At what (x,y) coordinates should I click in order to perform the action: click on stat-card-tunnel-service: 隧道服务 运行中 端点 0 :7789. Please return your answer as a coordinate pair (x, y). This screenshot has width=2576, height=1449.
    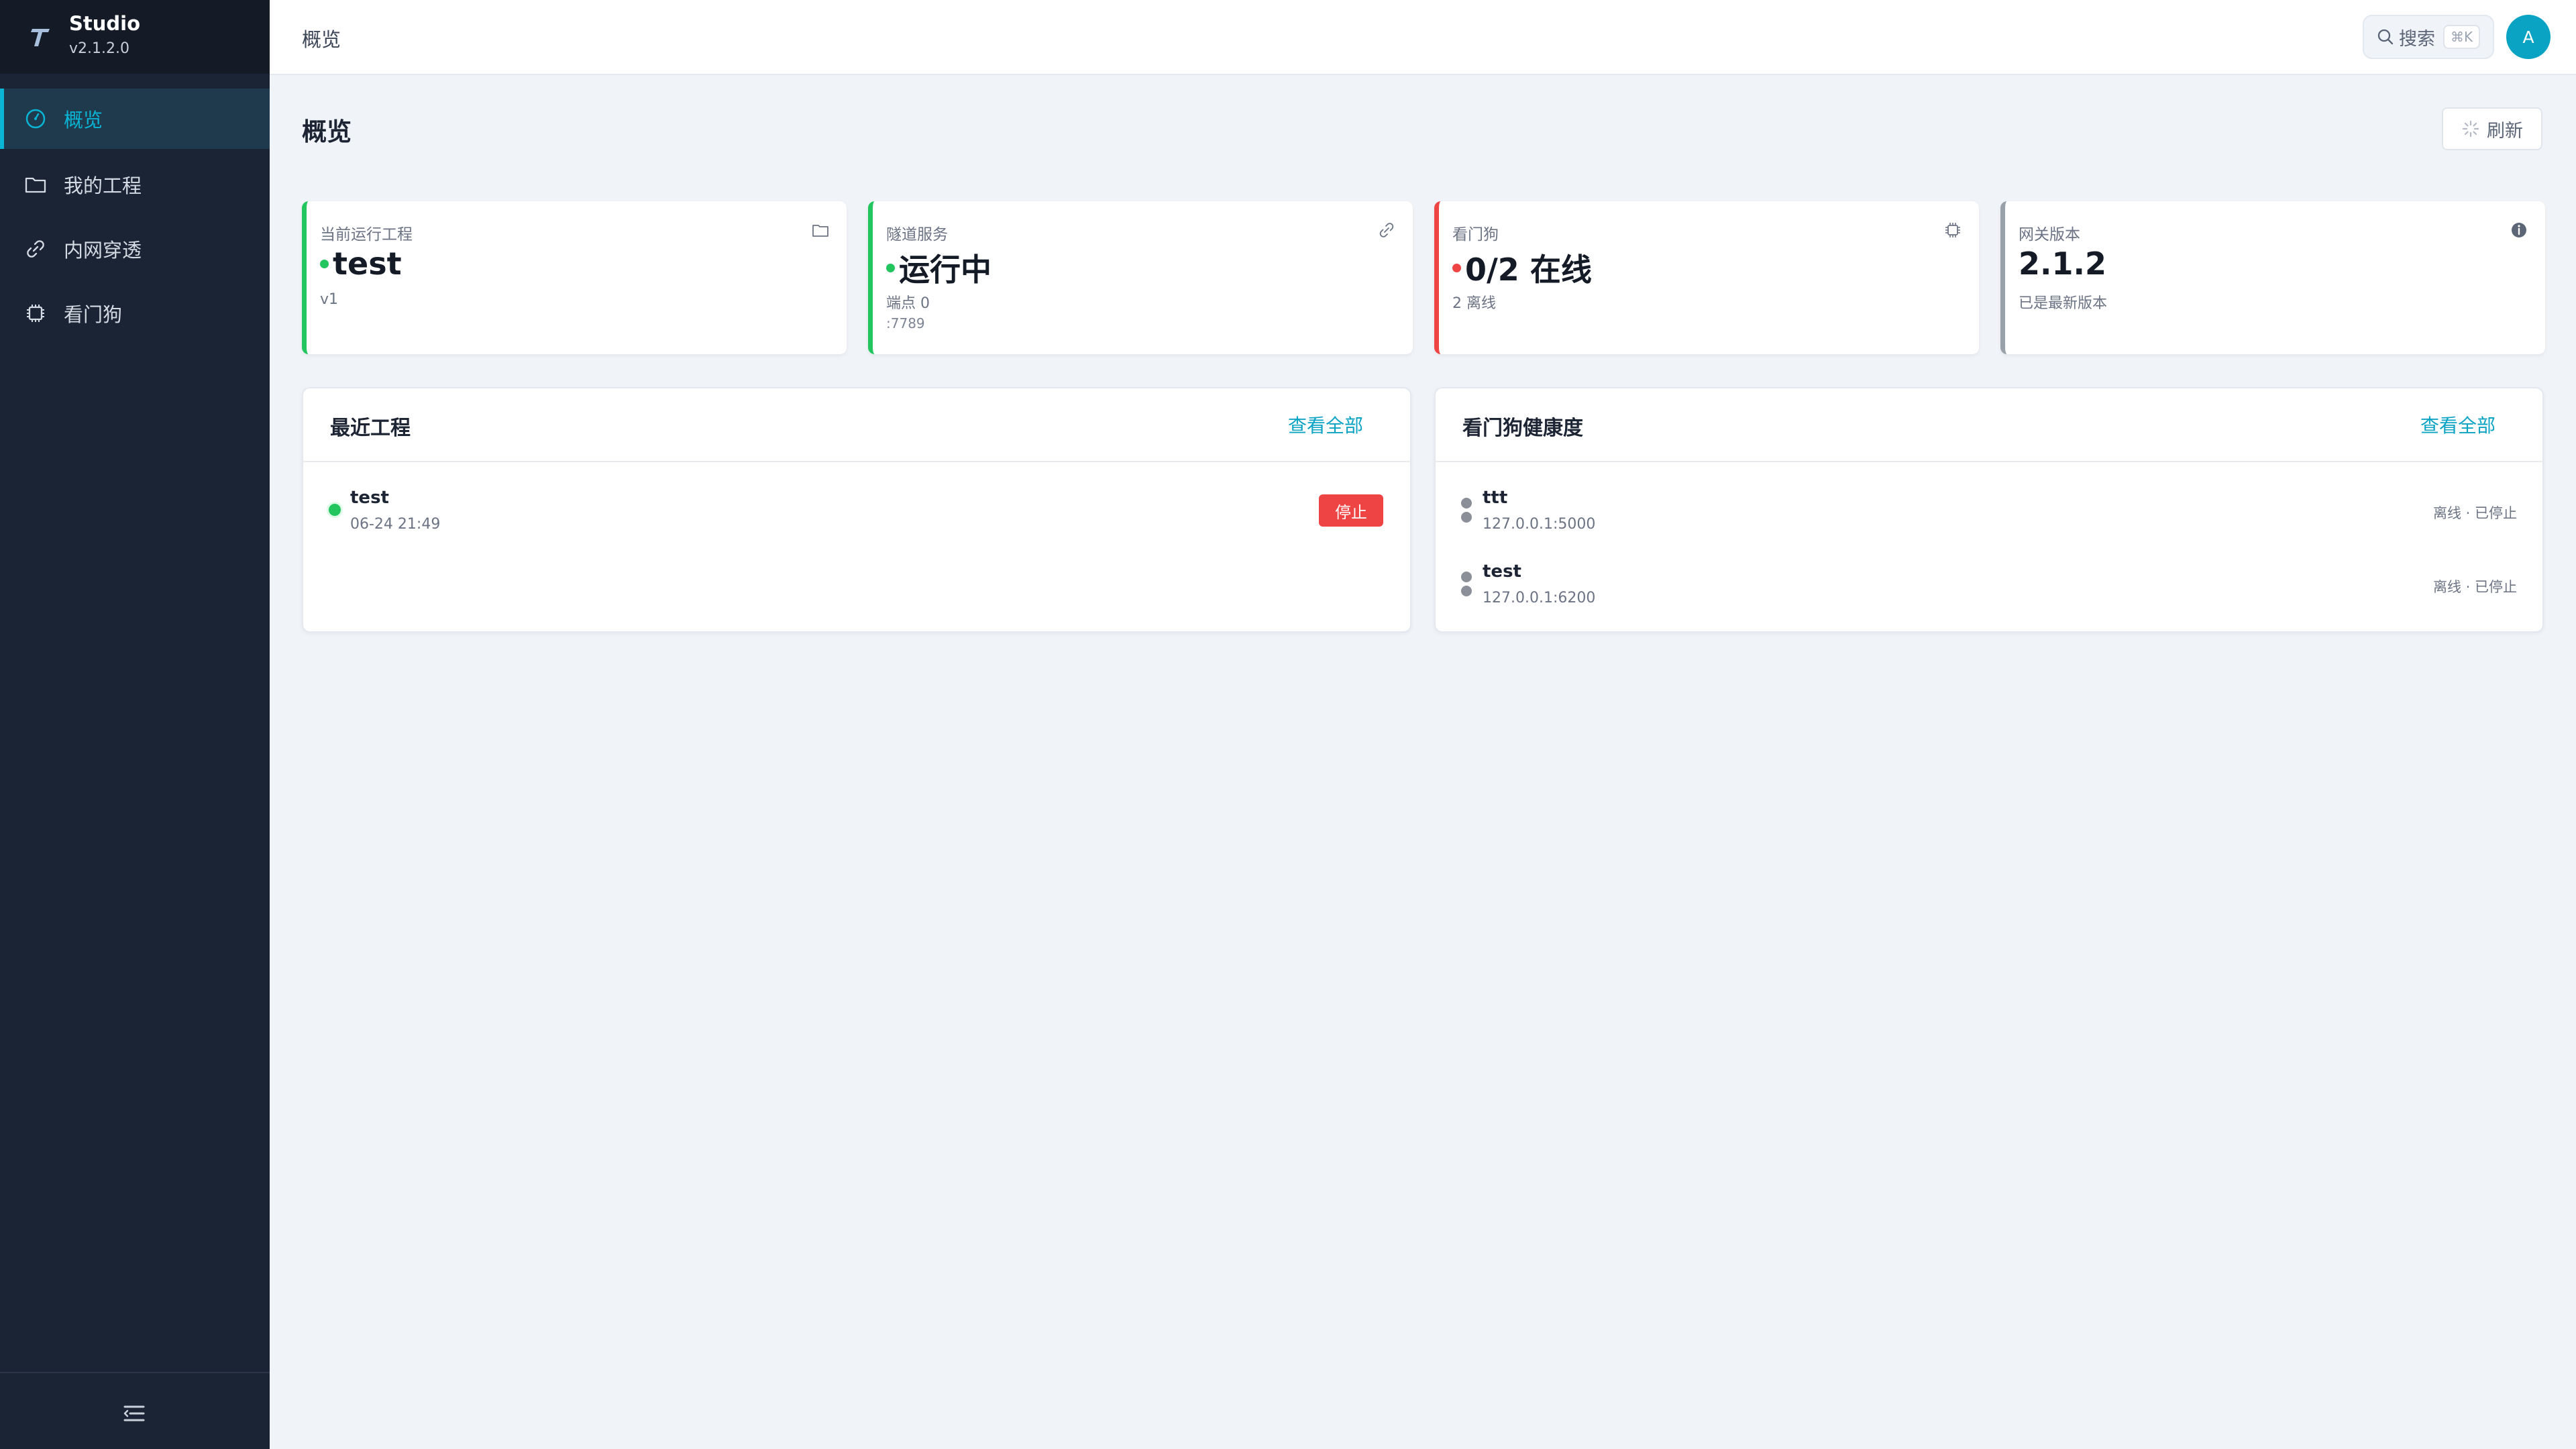
    Looking at the image, I should click on (1140, 277).